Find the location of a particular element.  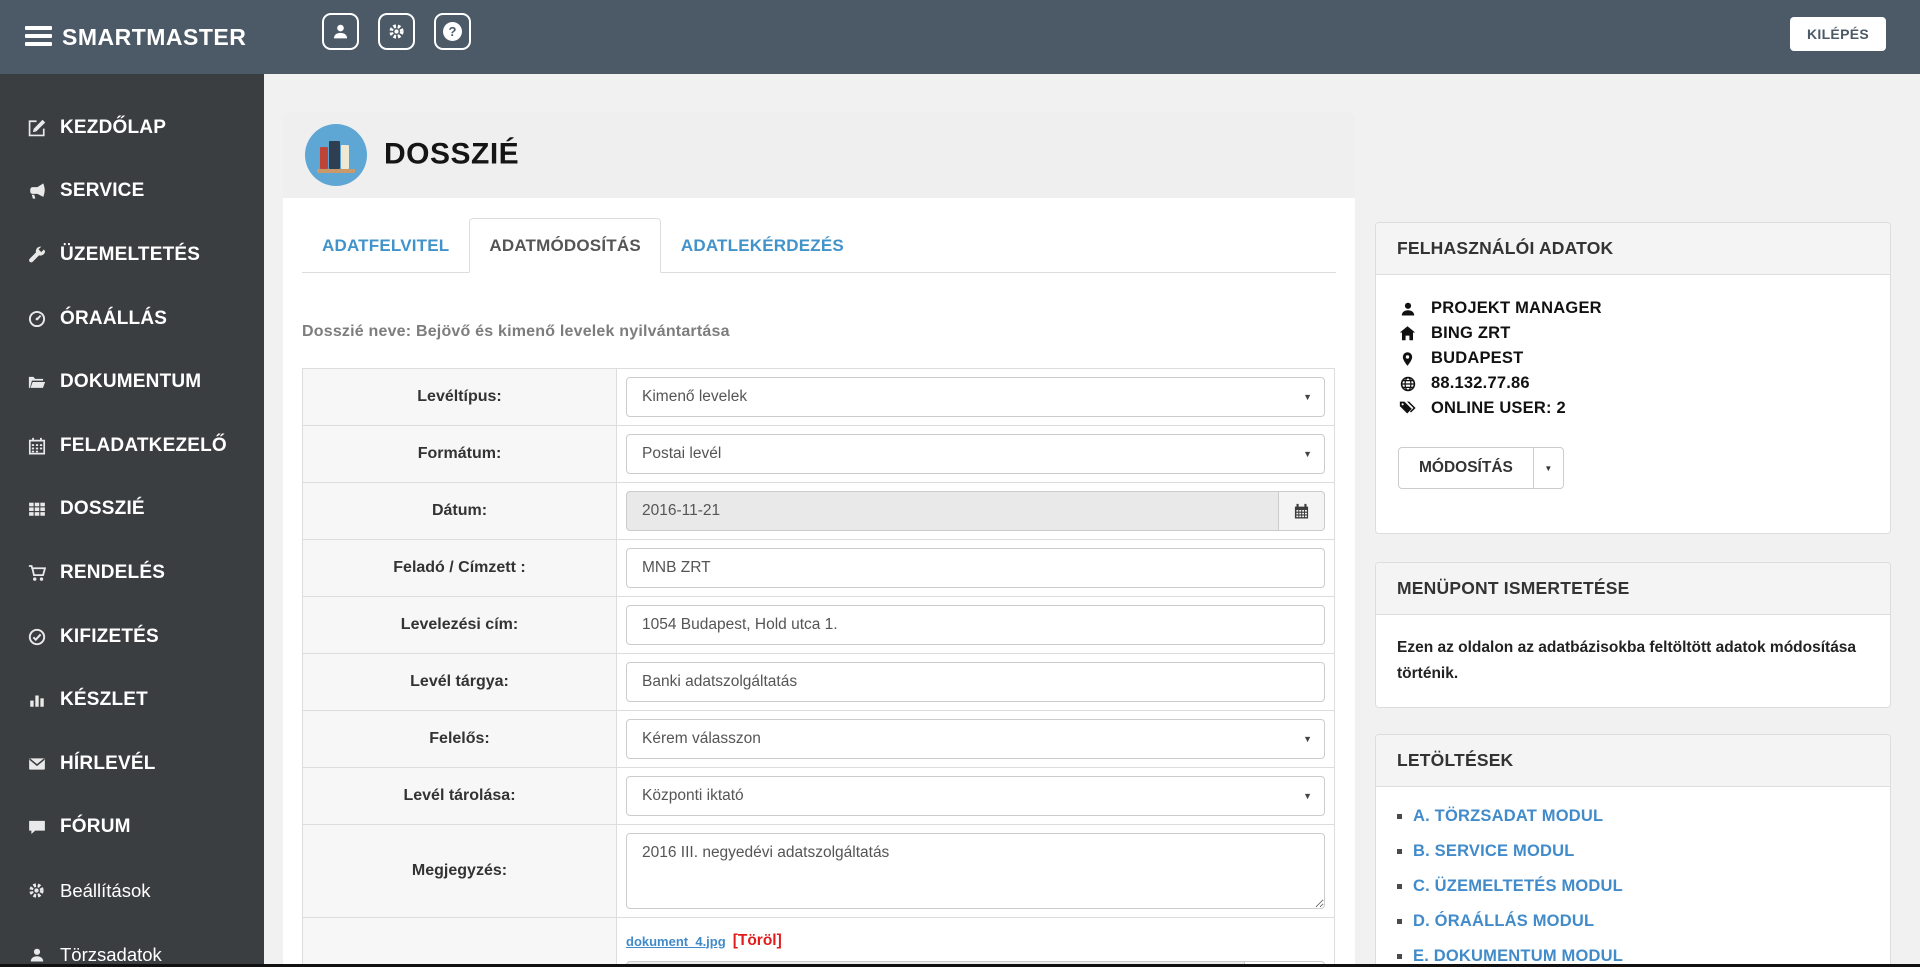

books-icon is located at coordinates (336, 155).